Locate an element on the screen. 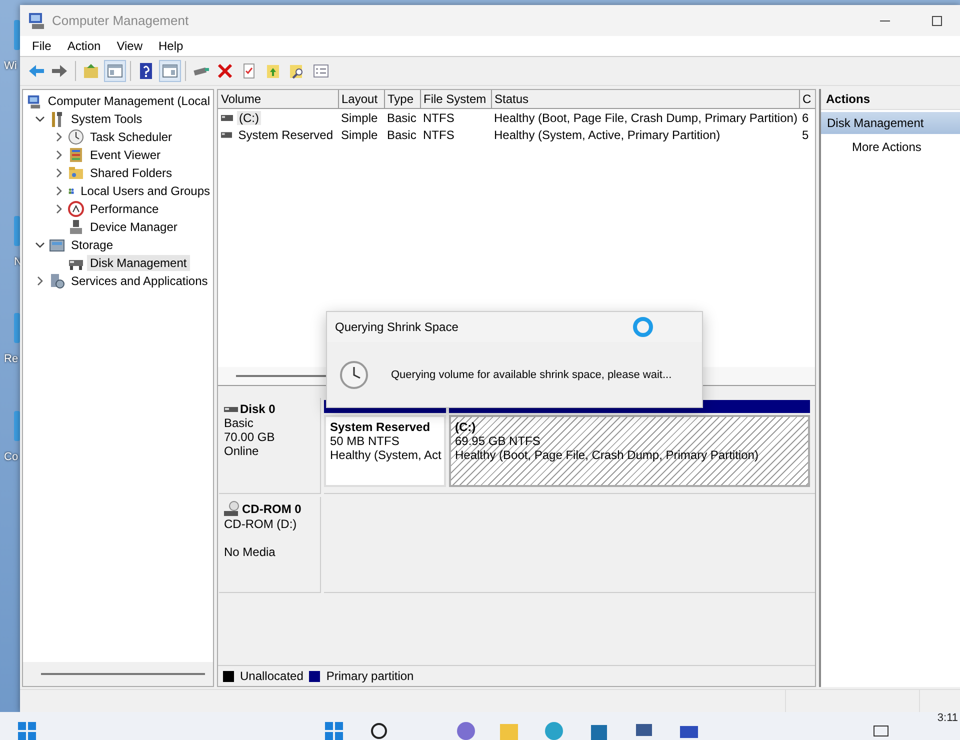  desktop-icon-label: N is located at coordinates (18, 262).